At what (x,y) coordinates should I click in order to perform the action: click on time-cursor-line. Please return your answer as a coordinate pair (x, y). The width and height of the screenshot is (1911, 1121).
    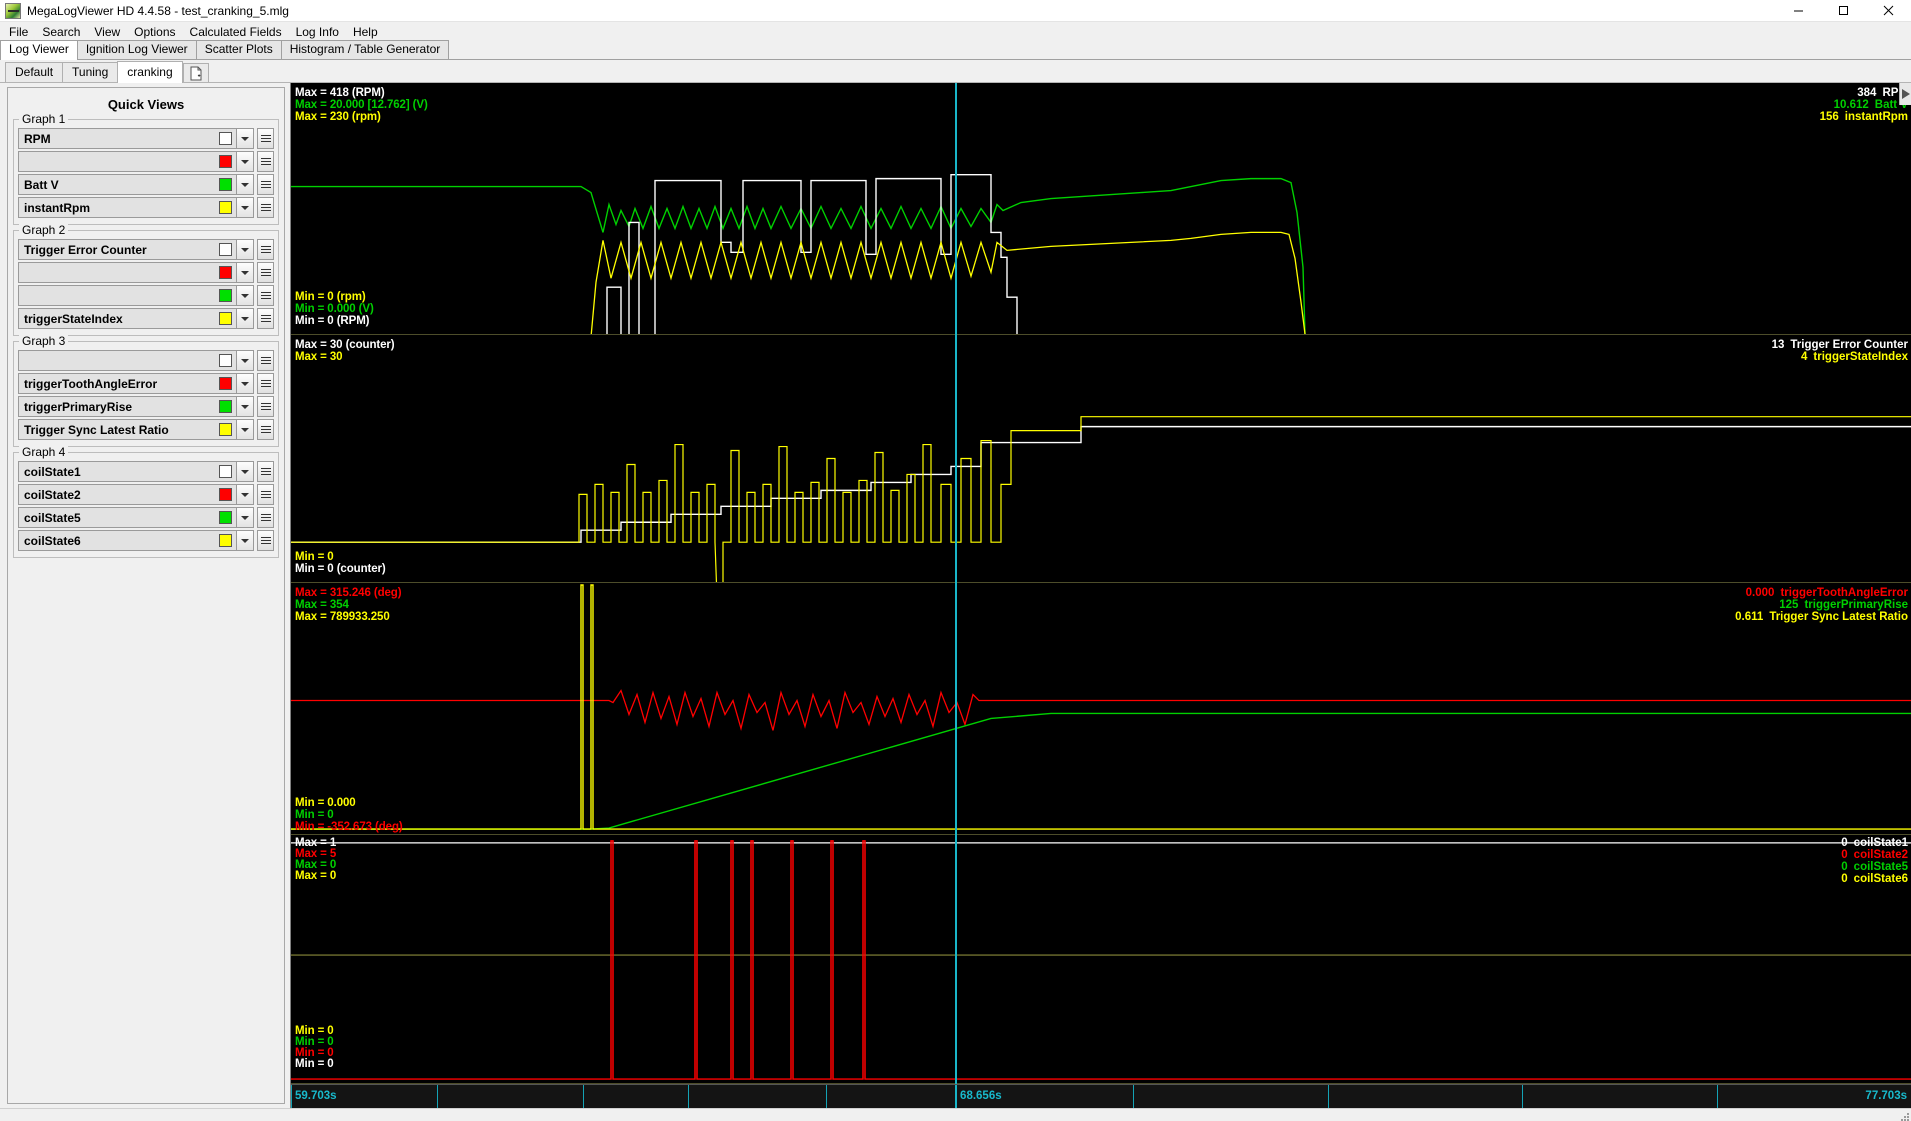
    Looking at the image, I should click on (956, 583).